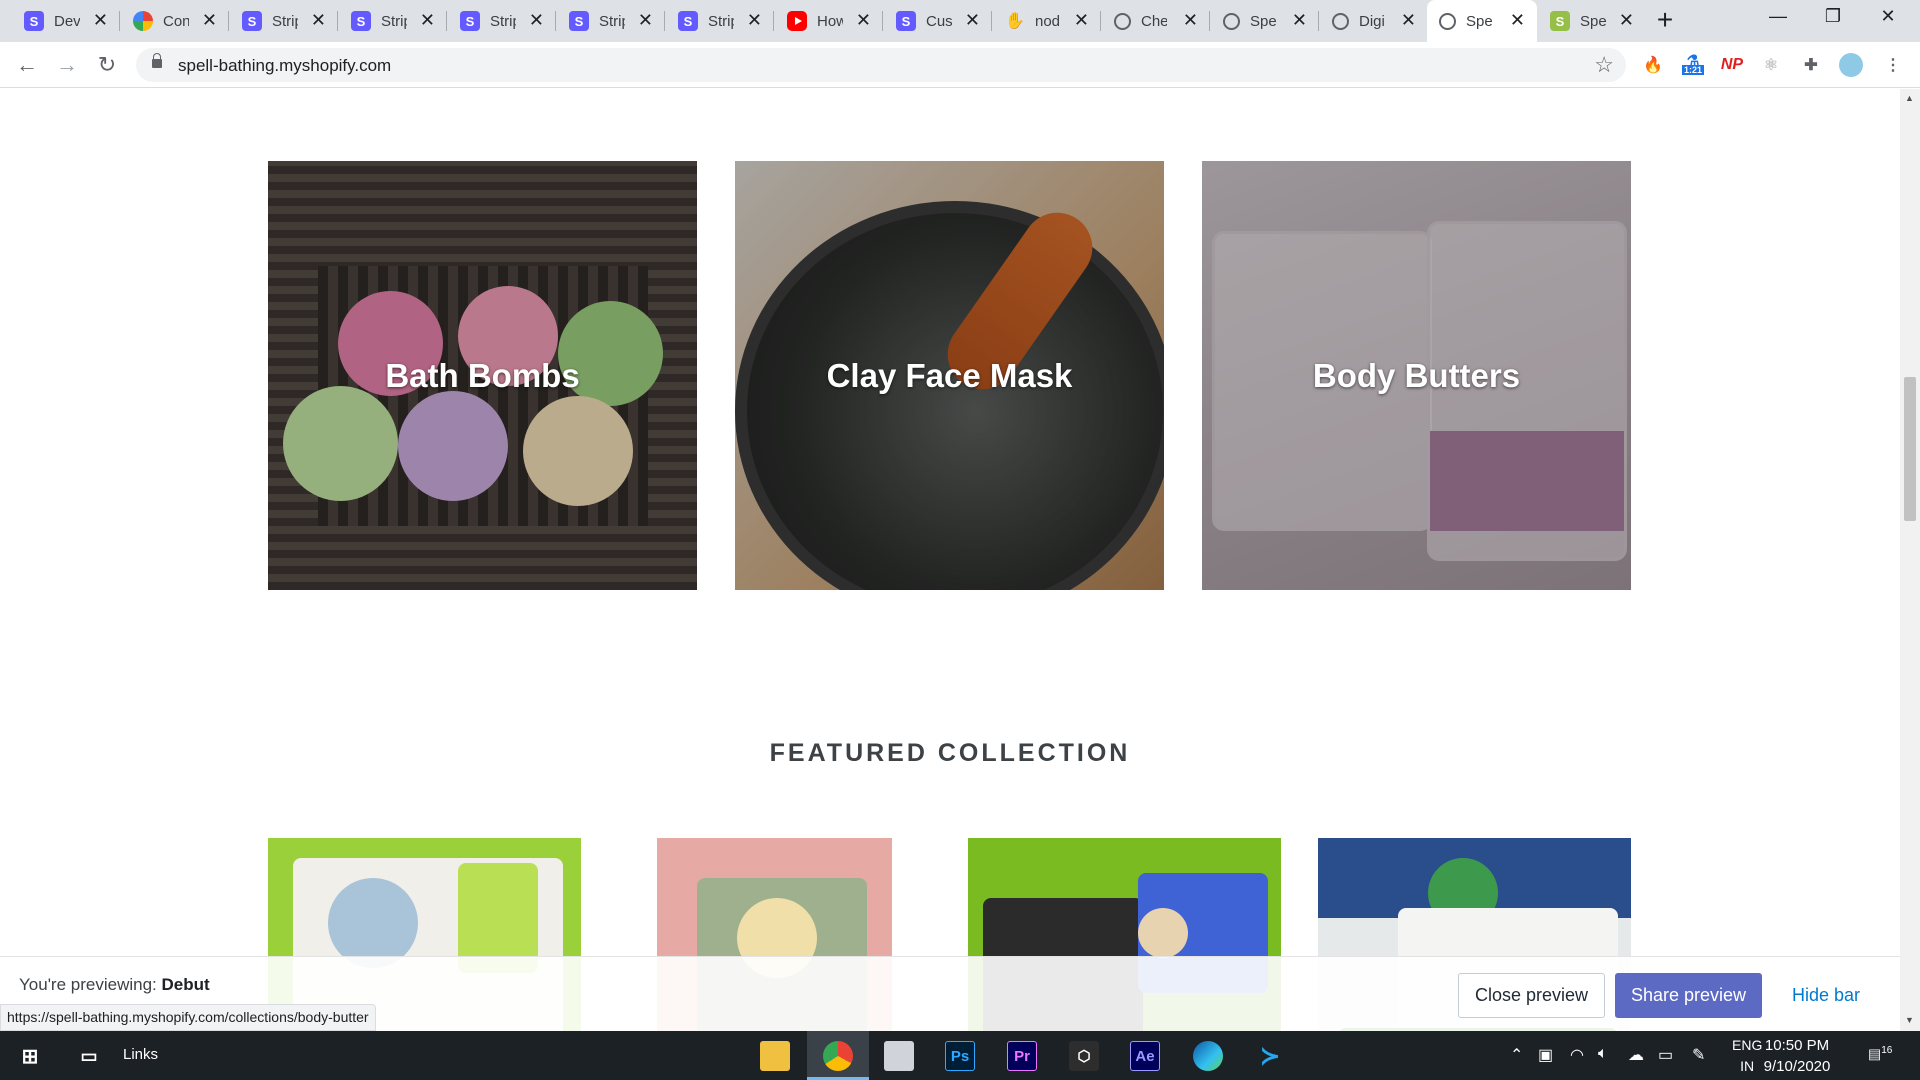 This screenshot has width=1920, height=1080. I want to click on tab-active: Spel ✕, so click(1482, 21).